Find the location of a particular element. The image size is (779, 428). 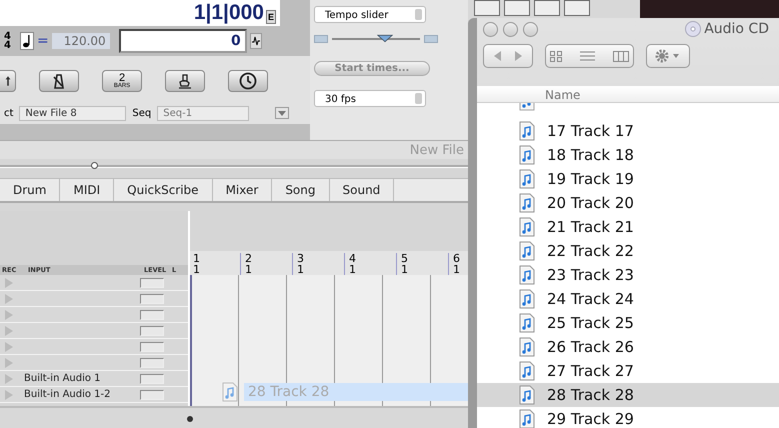

file-row: 20 Track 20 is located at coordinates (628, 203).